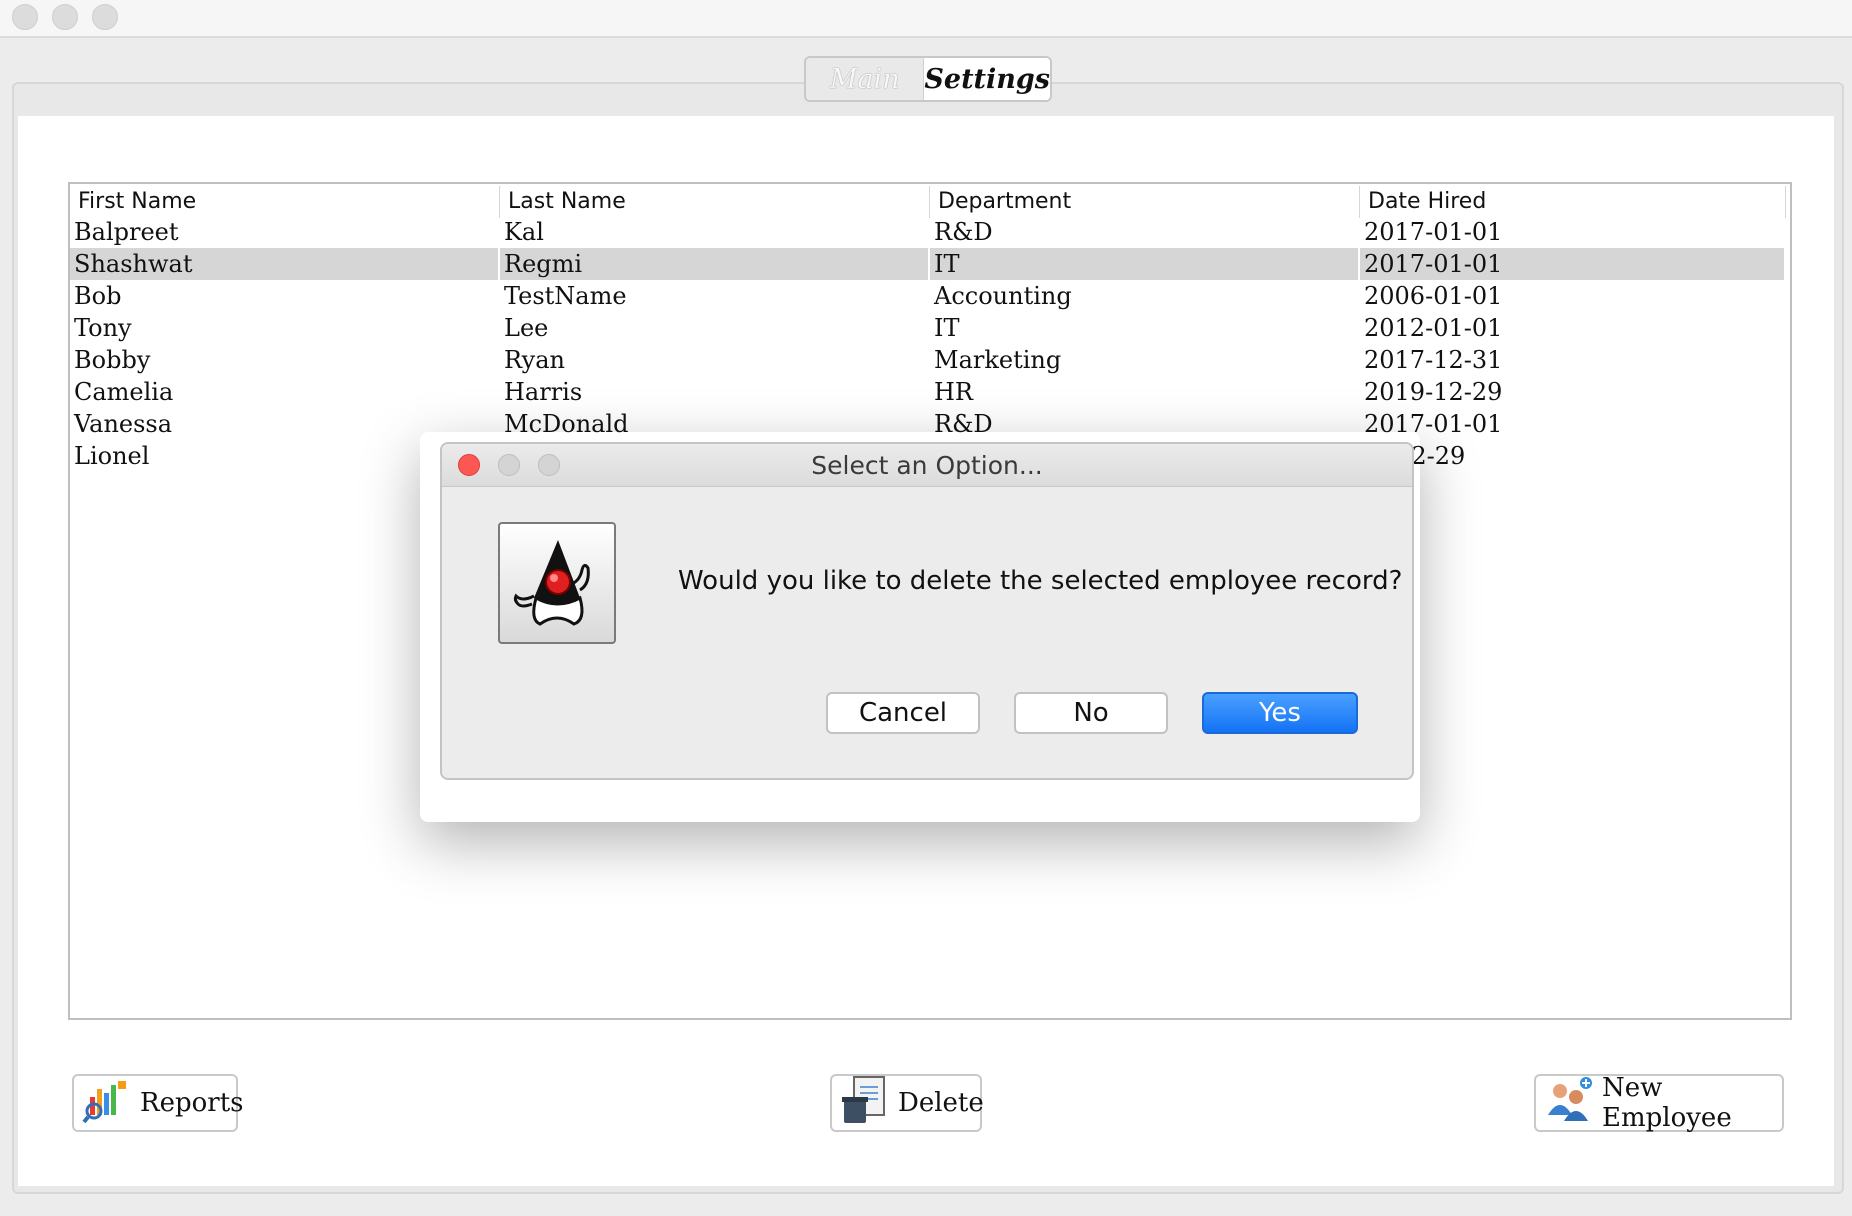 This screenshot has height=1216, width=1852. What do you see at coordinates (124, 392) in the screenshot?
I see `cell-first-name: Camelia` at bounding box center [124, 392].